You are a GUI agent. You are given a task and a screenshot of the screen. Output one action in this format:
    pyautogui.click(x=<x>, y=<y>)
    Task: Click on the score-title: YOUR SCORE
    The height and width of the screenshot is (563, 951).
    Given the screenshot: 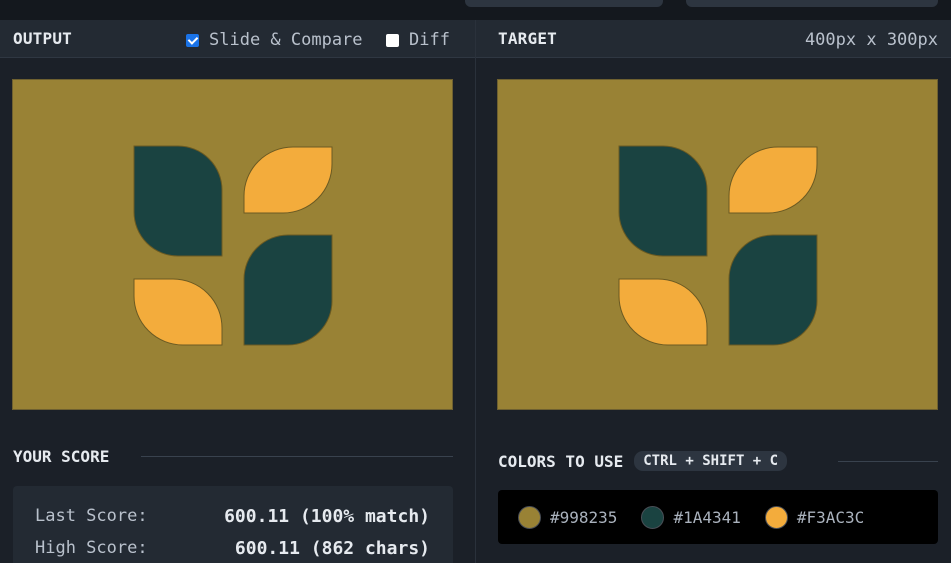 What is the action you would take?
    pyautogui.click(x=61, y=456)
    